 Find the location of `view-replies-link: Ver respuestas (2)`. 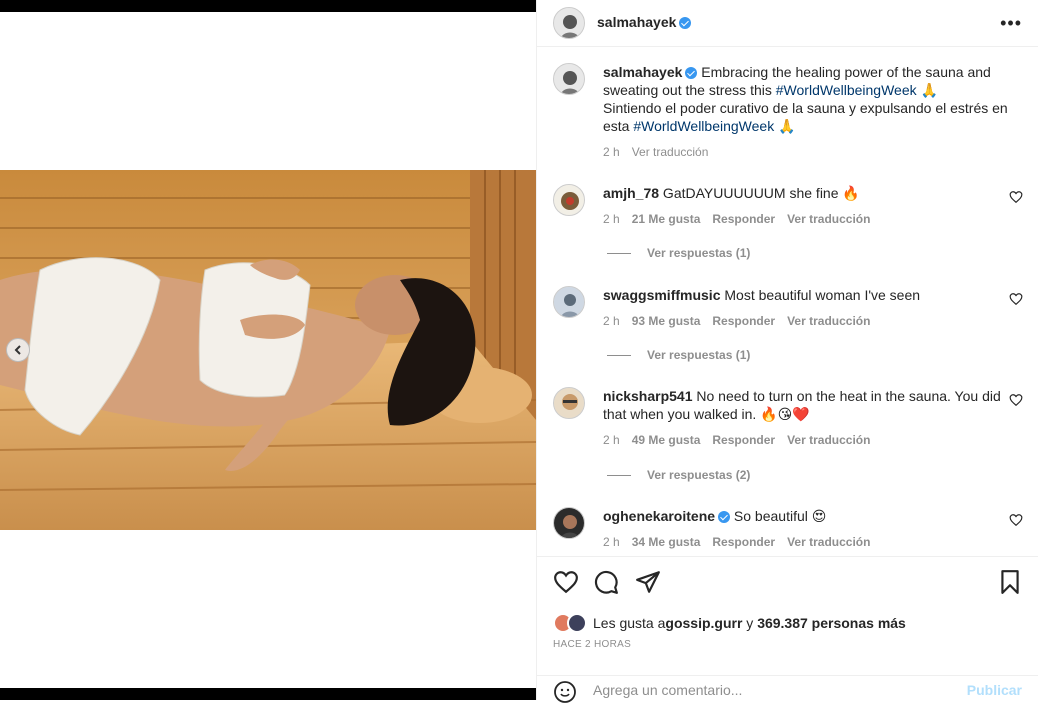

view-replies-link: Ver respuestas (2) is located at coordinates (678, 475).